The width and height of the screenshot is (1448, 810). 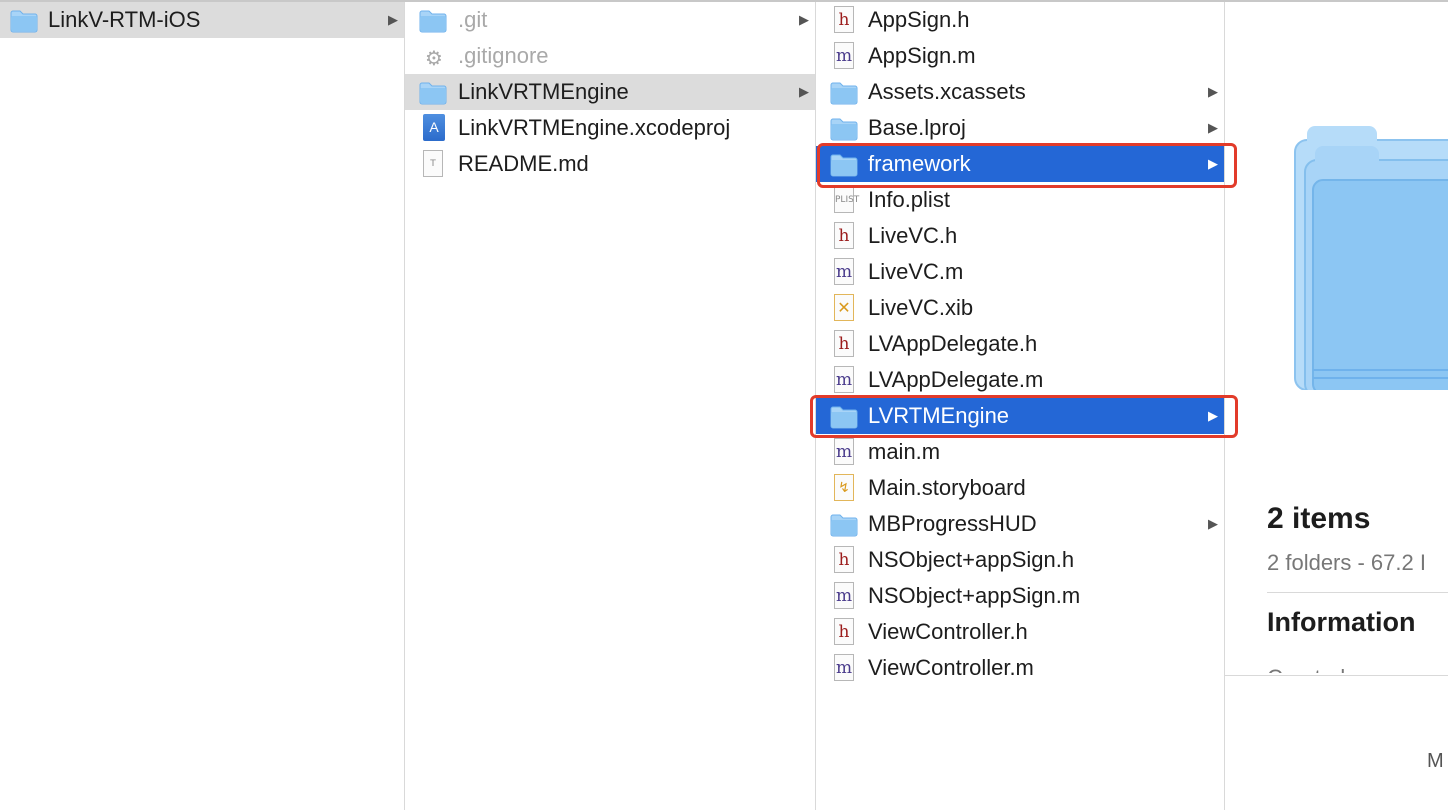 I want to click on preview-divider, so click(x=1357, y=592).